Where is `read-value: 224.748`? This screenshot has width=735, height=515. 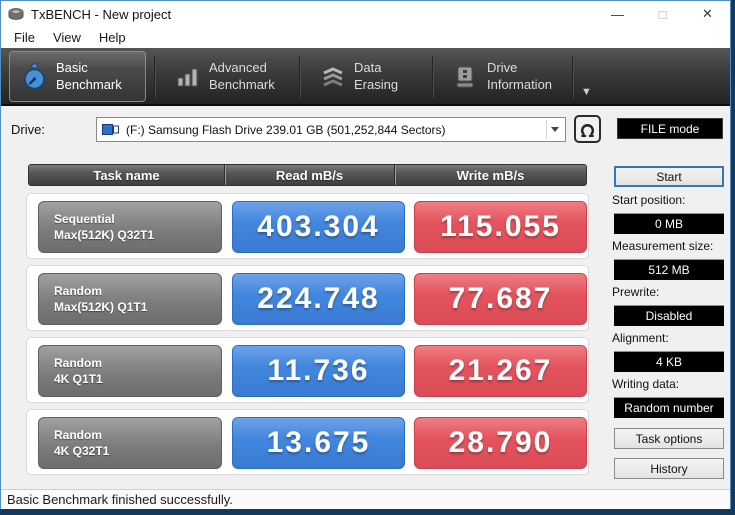
read-value: 224.748 is located at coordinates (318, 299).